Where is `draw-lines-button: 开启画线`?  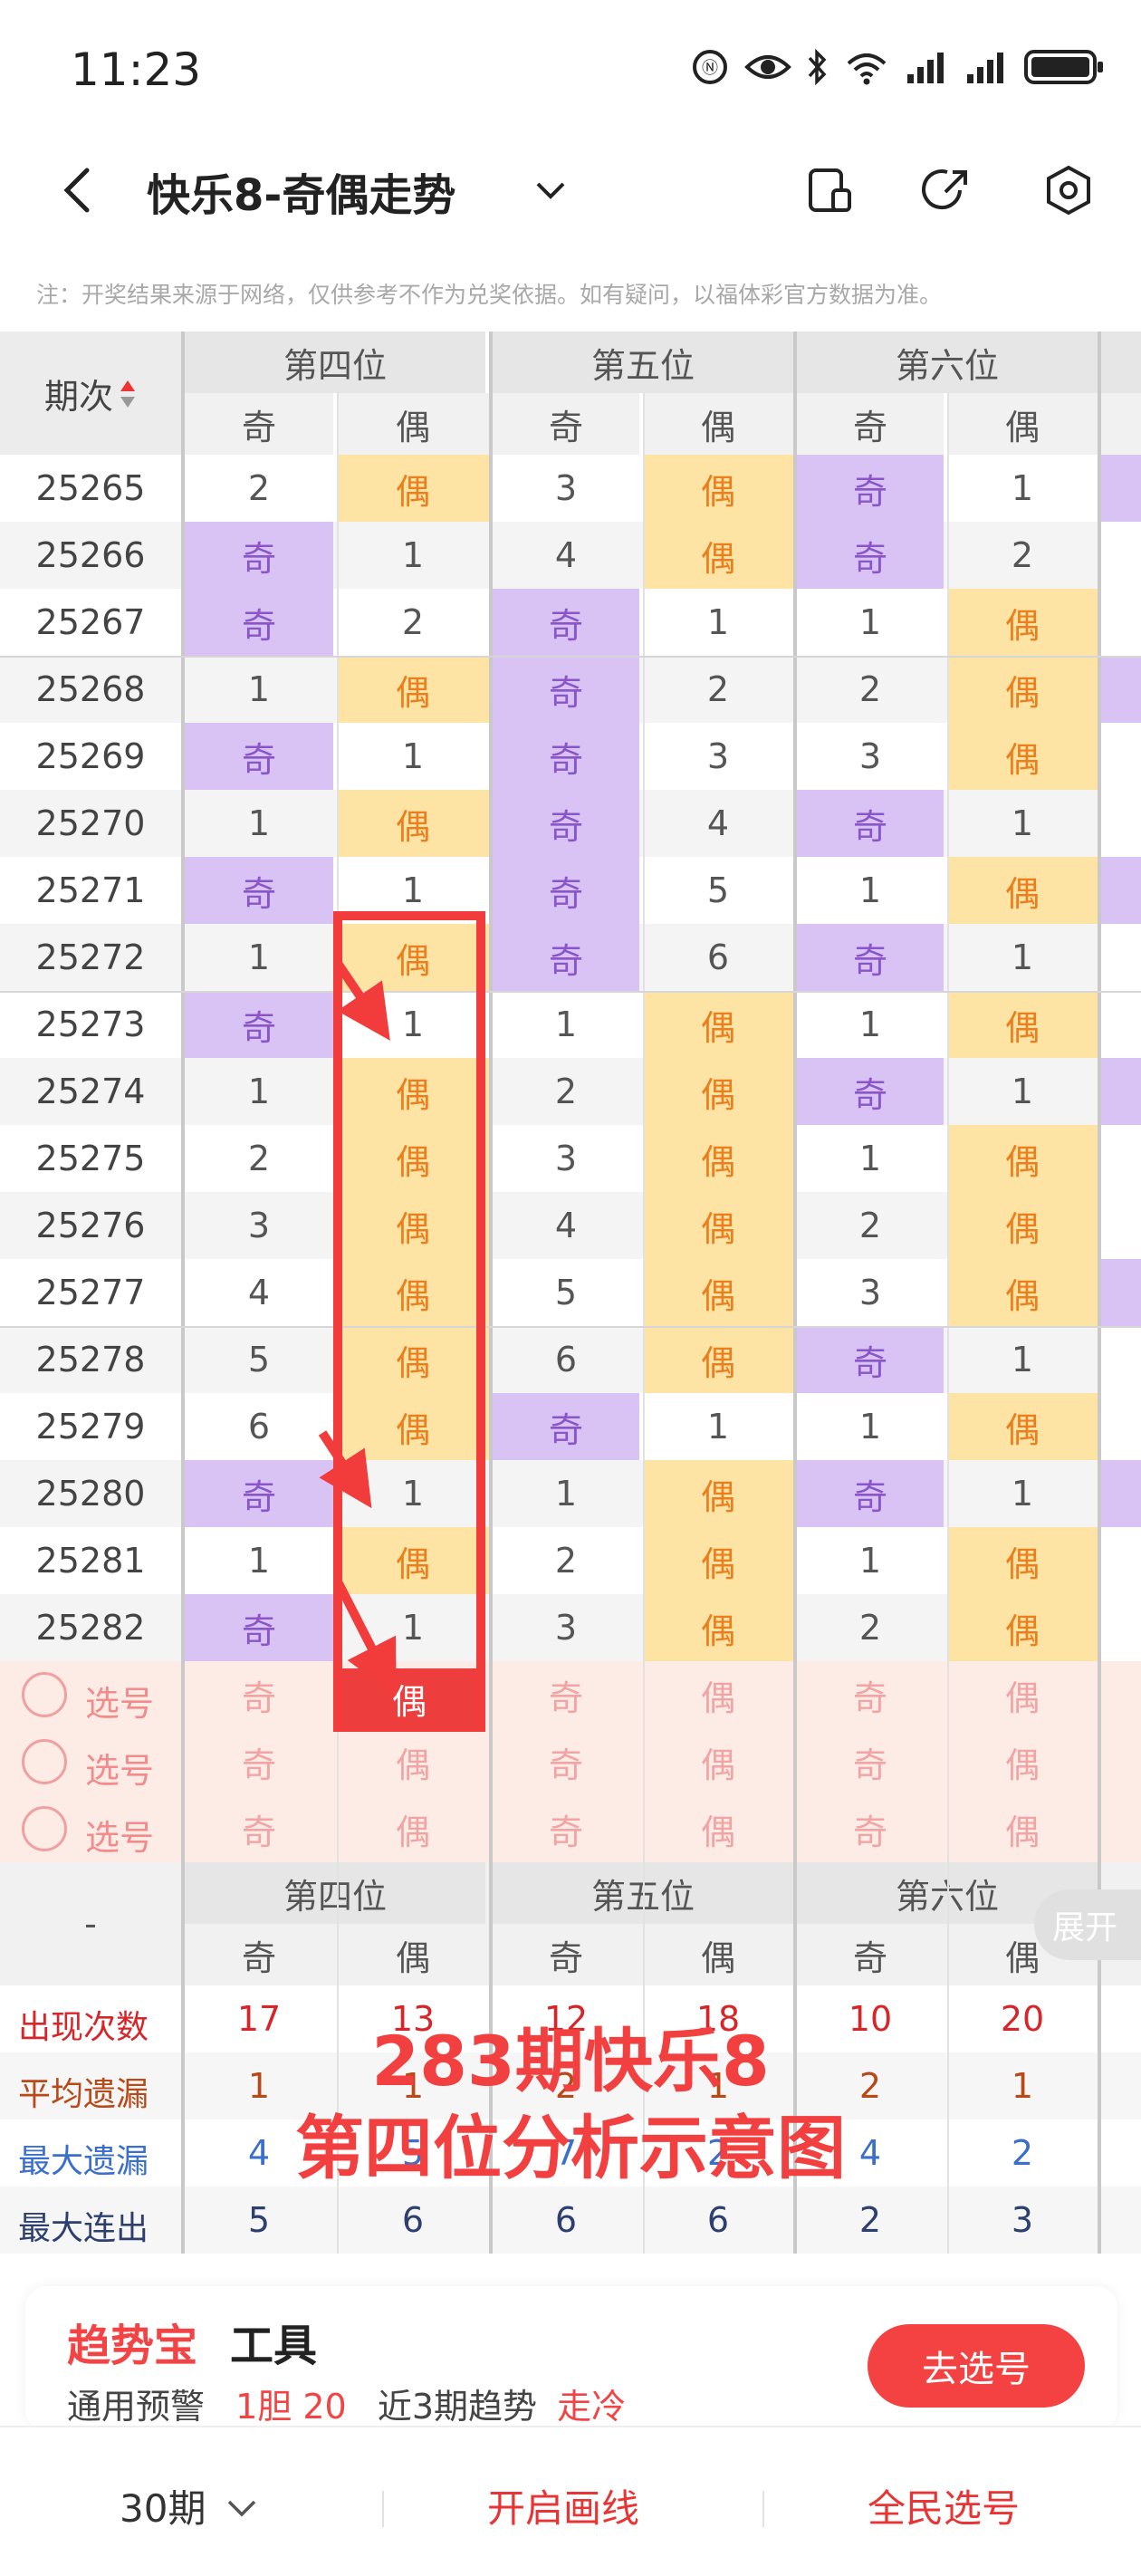 draw-lines-button: 开启画线 is located at coordinates (563, 2505).